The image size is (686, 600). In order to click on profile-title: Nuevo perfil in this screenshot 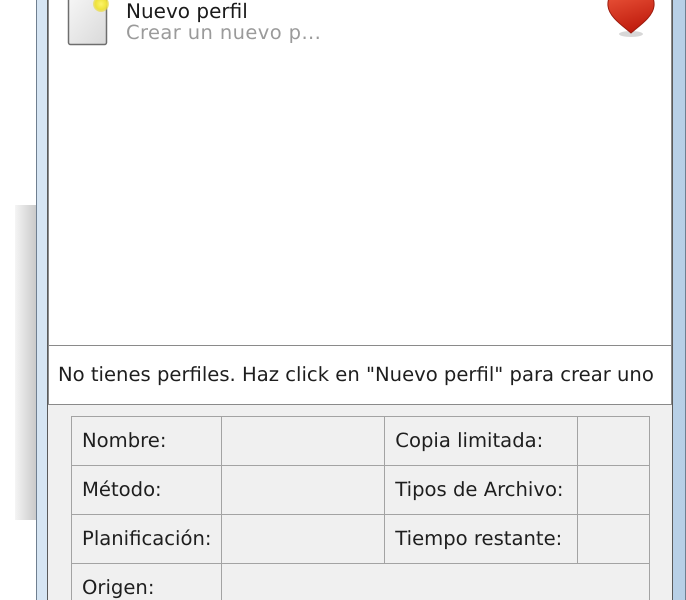, I will do `click(224, 11)`.